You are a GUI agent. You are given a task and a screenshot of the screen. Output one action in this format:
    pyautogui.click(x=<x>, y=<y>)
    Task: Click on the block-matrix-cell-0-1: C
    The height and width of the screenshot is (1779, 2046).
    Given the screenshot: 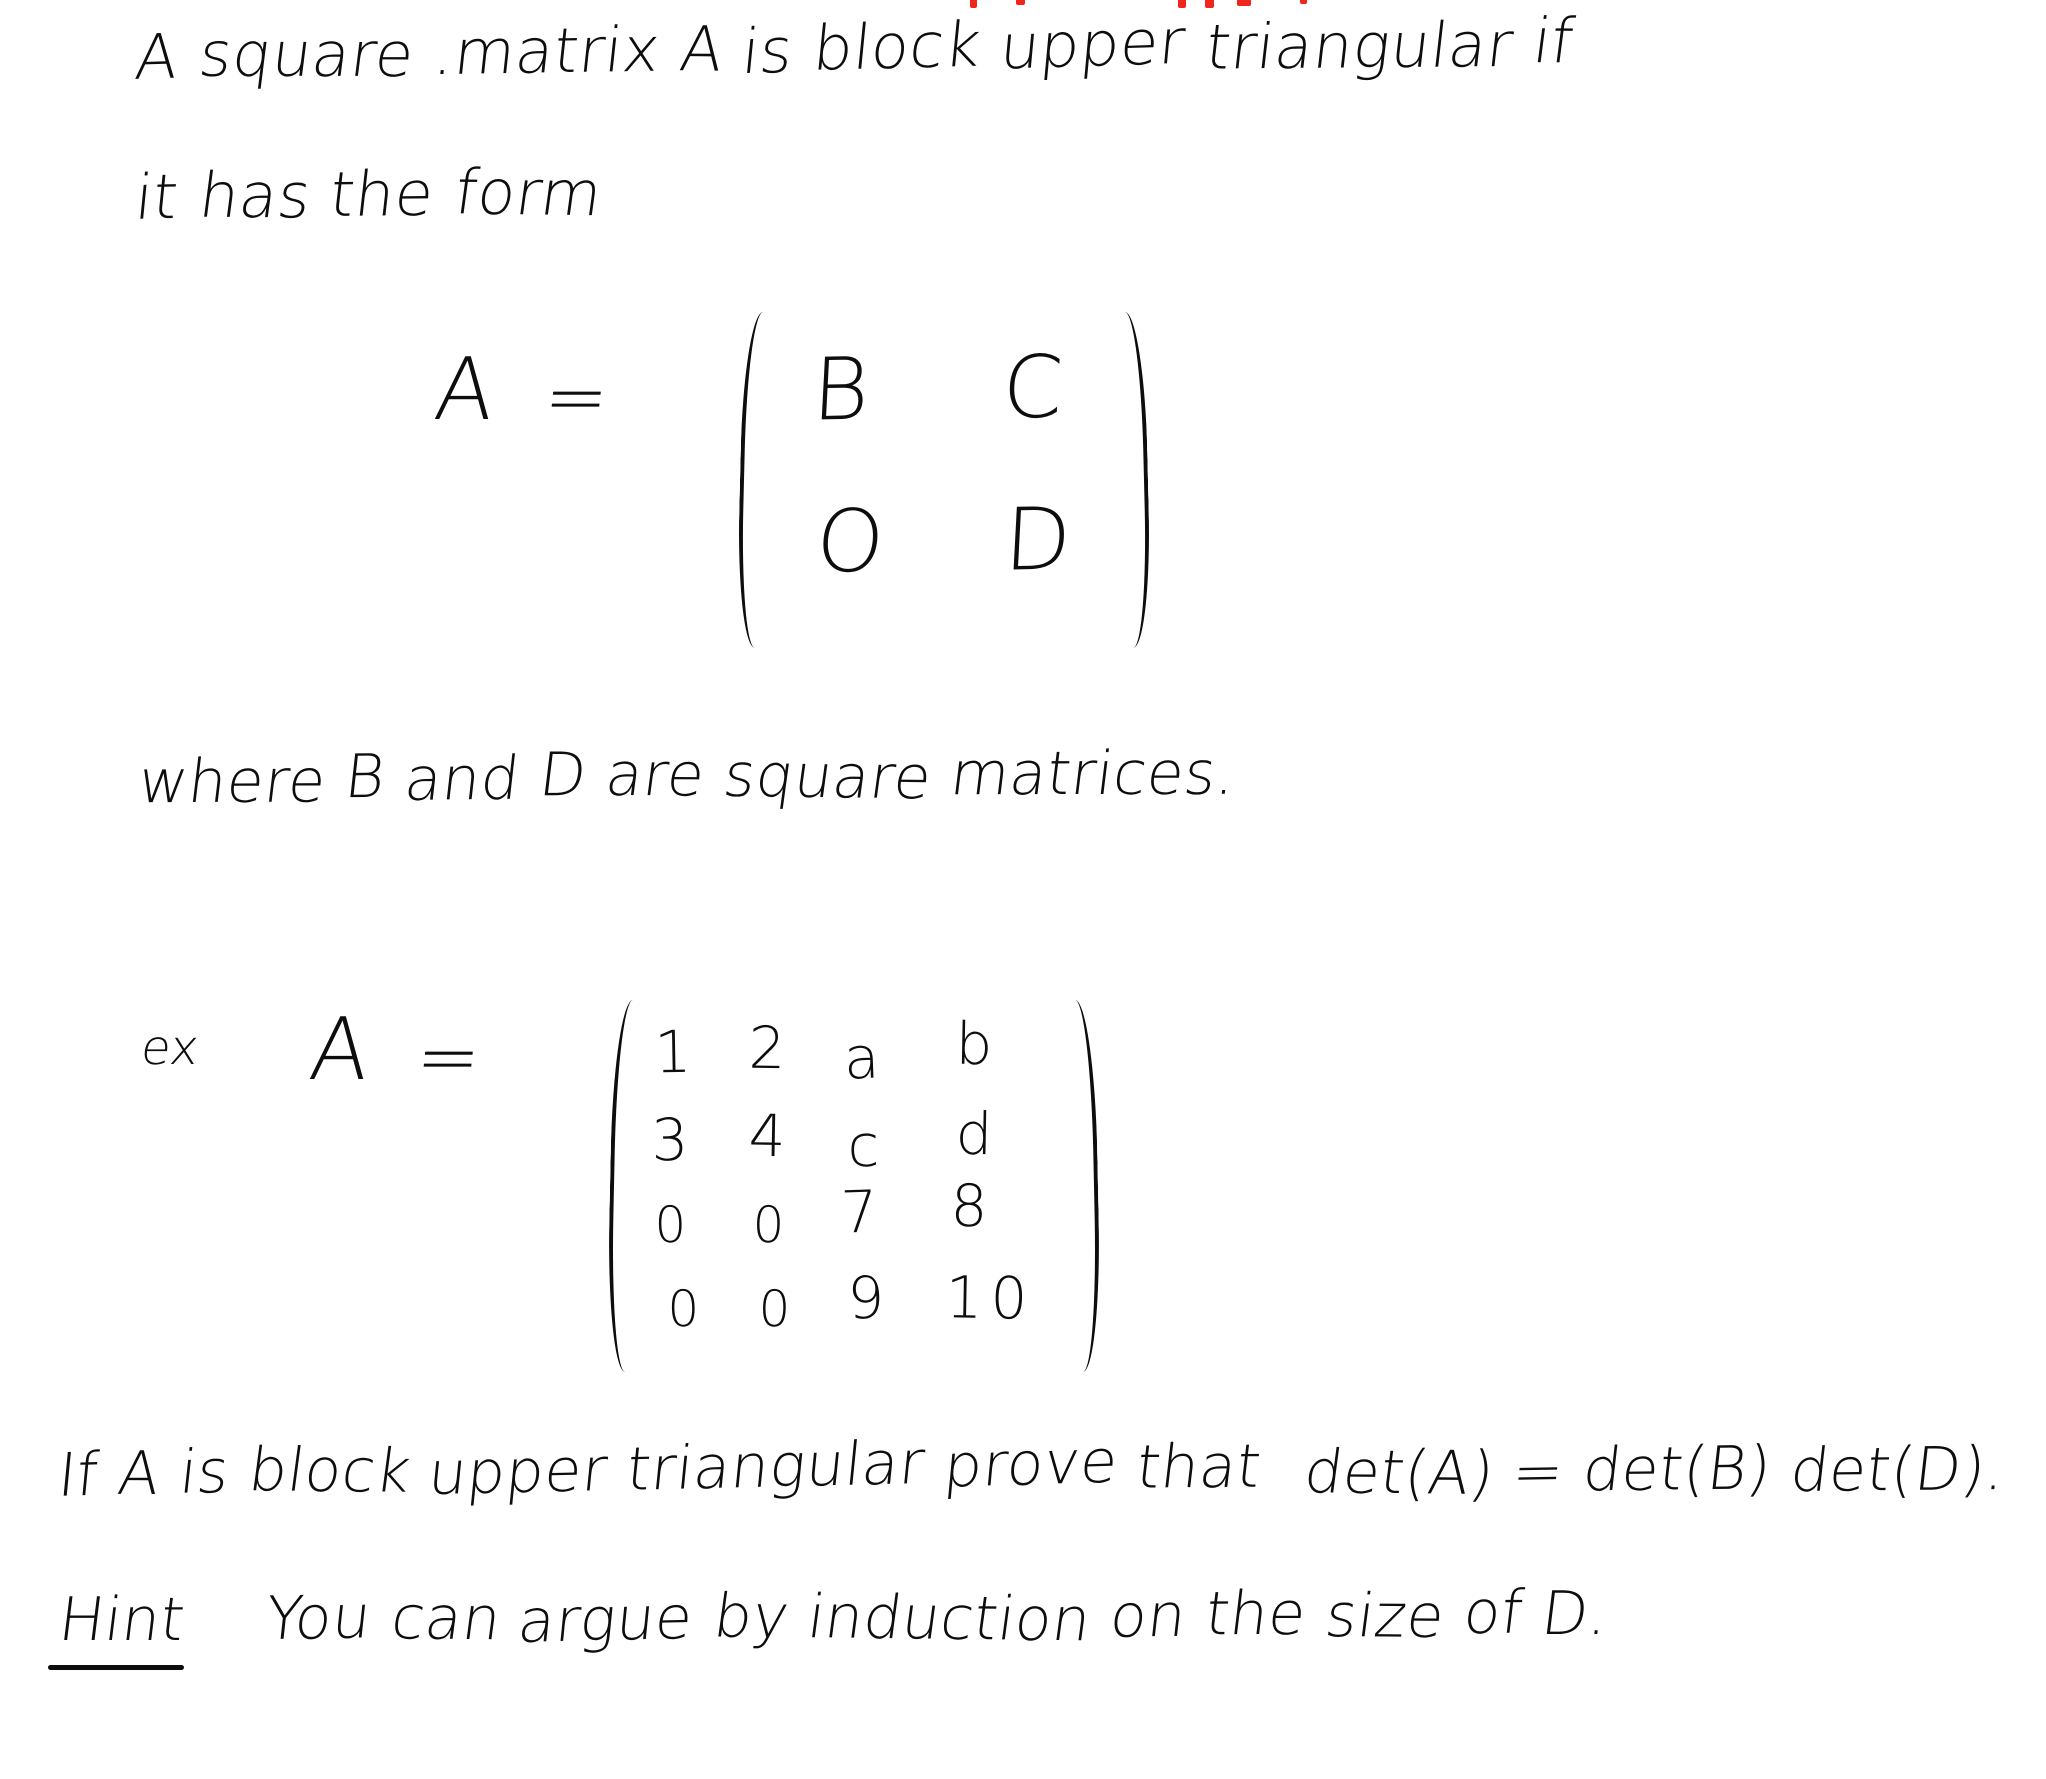 What is the action you would take?
    pyautogui.click(x=1032, y=387)
    